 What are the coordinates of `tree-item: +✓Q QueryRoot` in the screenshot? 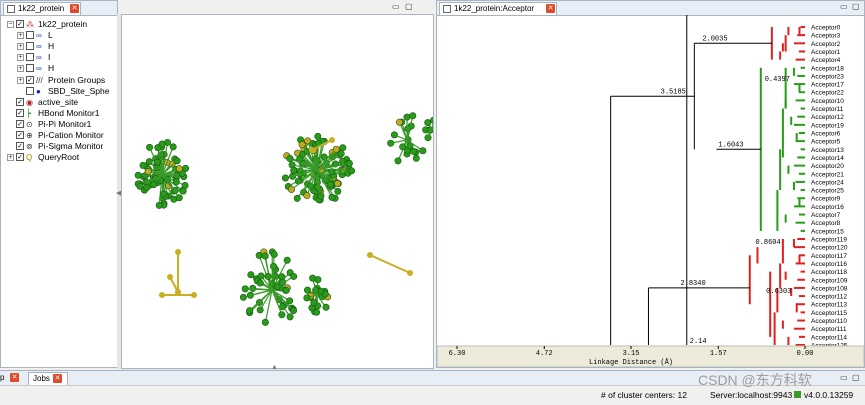 It's located at (63, 157).